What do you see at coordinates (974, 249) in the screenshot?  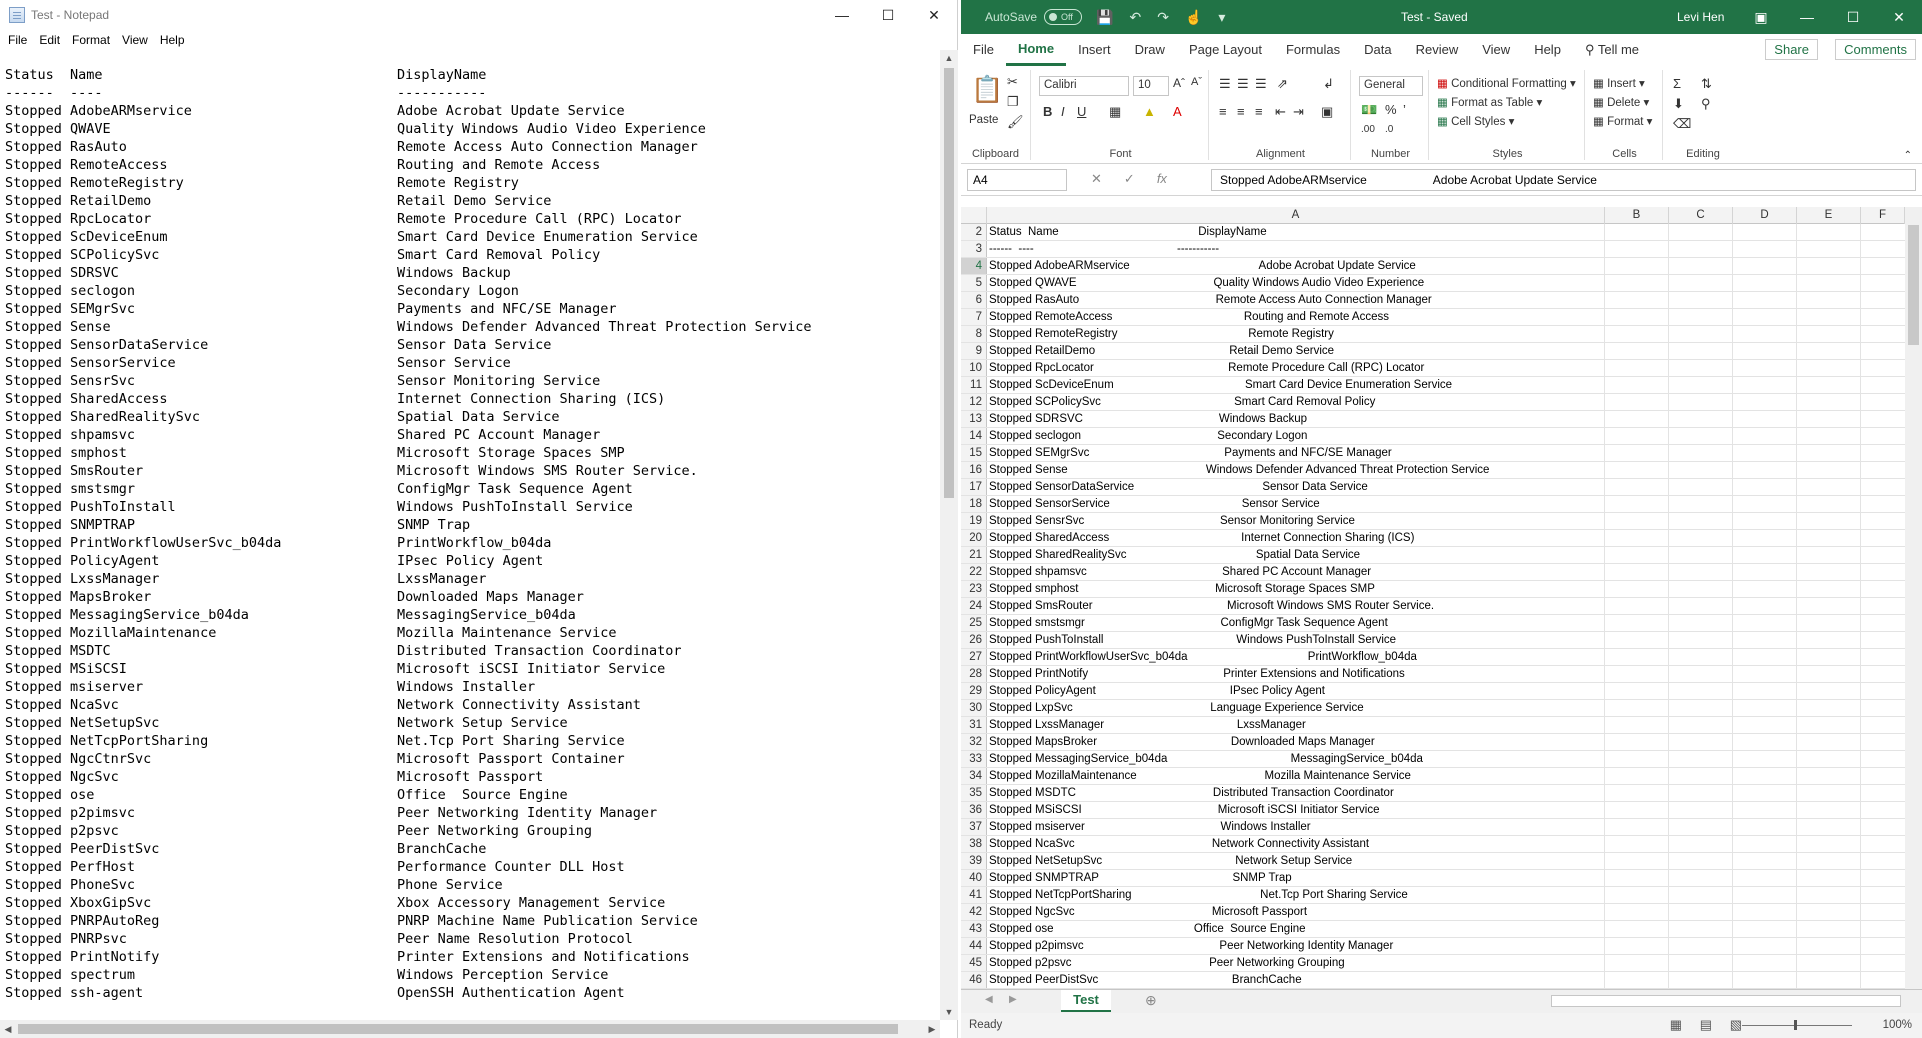 I see `row-header: 3` at bounding box center [974, 249].